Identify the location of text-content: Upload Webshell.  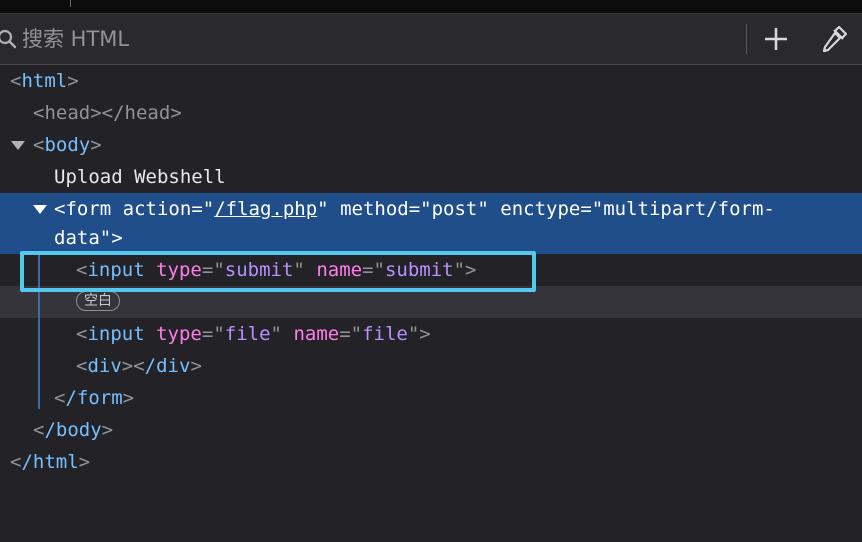
(140, 177).